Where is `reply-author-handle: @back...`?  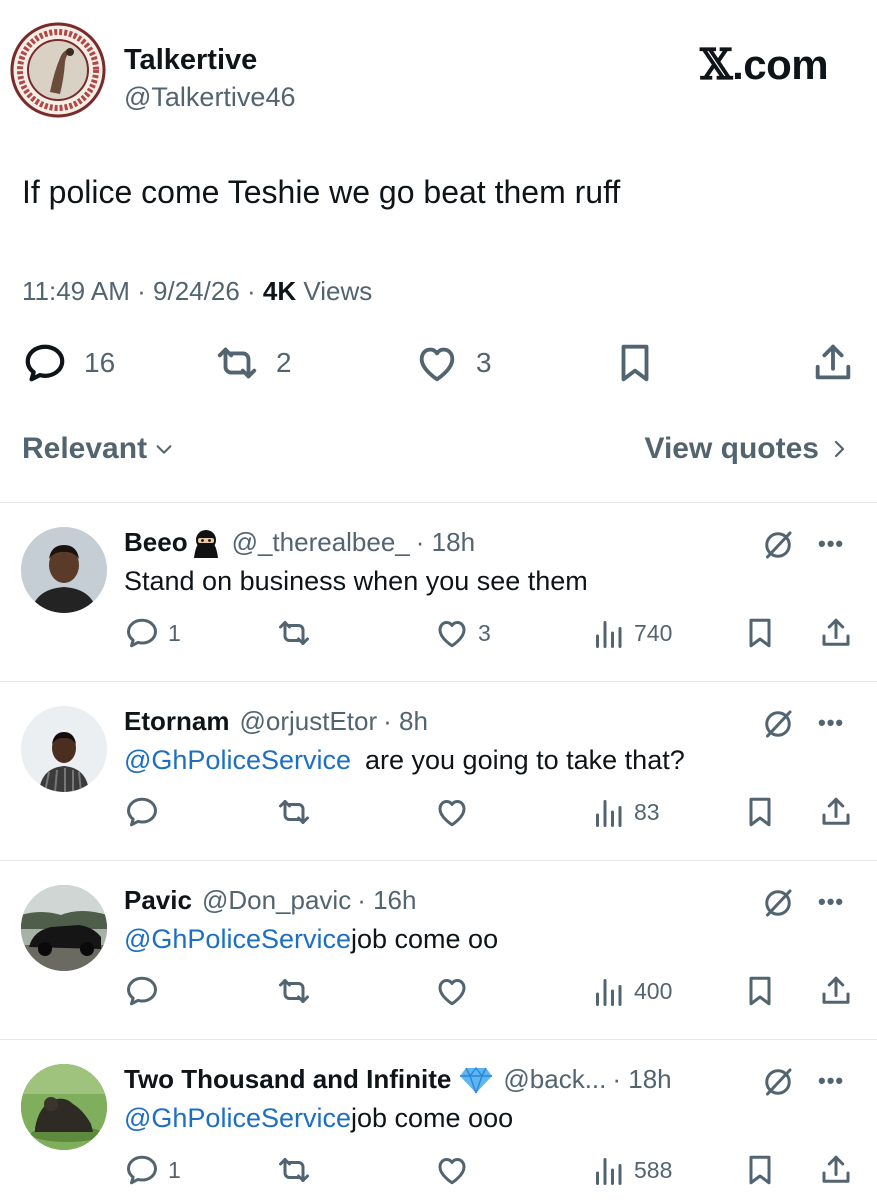 reply-author-handle: @back... is located at coordinates (554, 1079).